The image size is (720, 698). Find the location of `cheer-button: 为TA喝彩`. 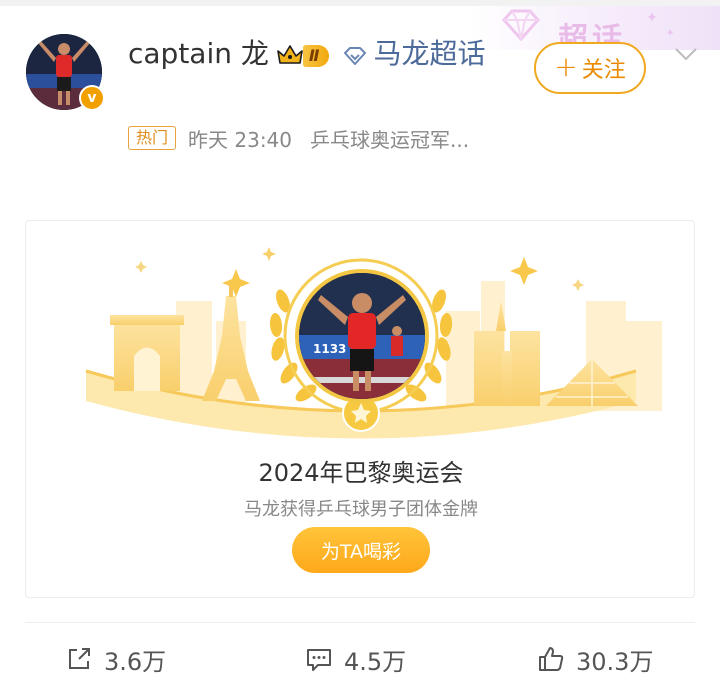

cheer-button: 为TA喝彩 is located at coordinates (361, 550).